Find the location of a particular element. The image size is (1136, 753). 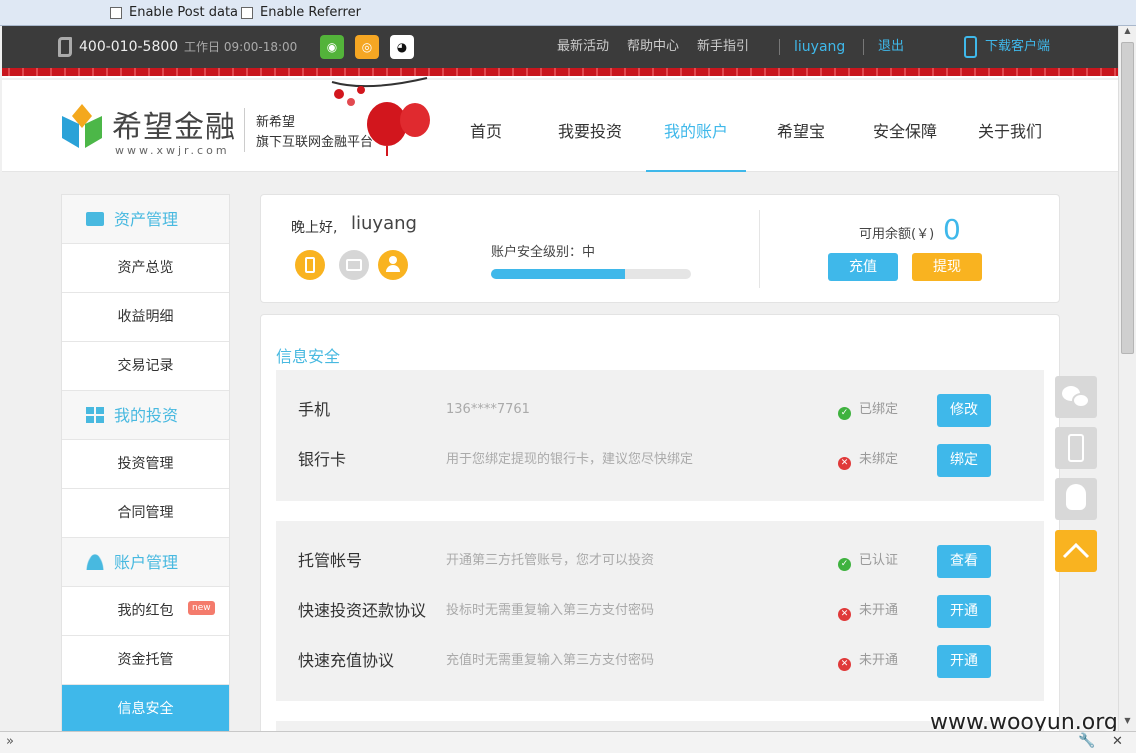

decorative-border is located at coordinates (560, 73).